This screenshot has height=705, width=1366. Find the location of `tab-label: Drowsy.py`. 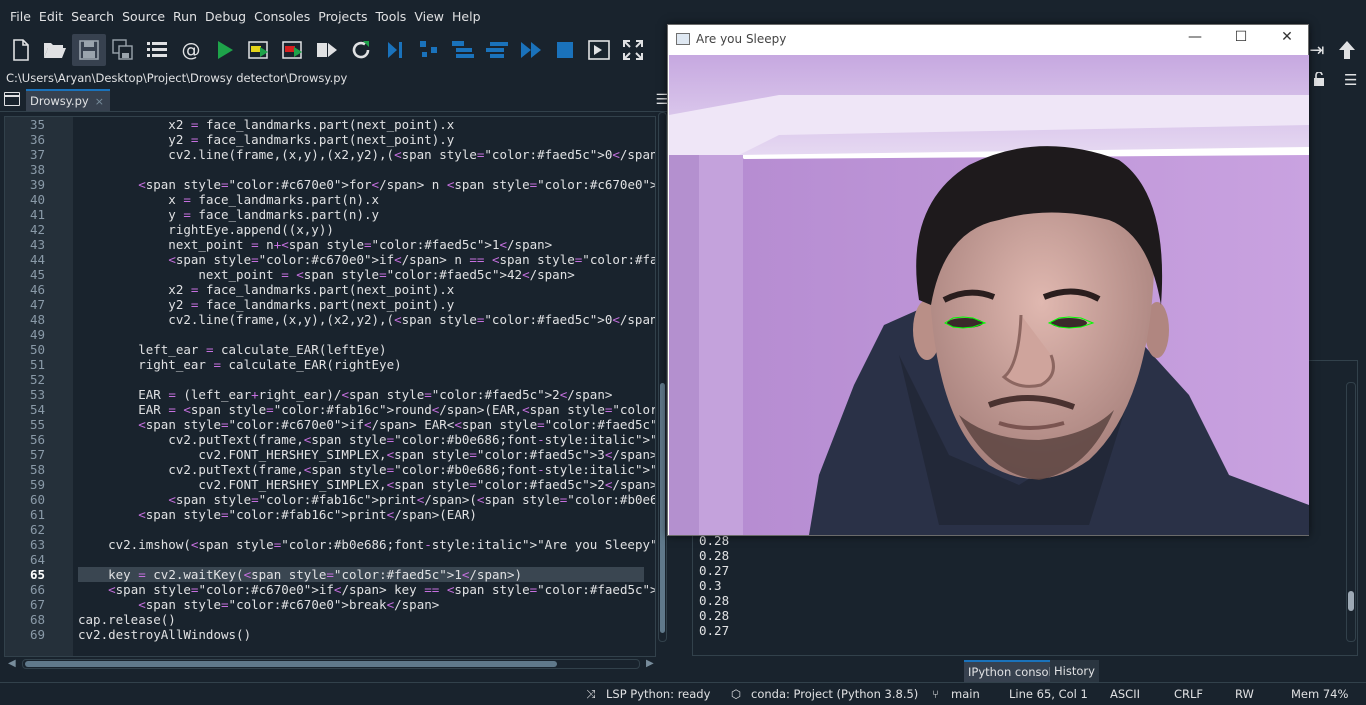

tab-label: Drowsy.py is located at coordinates (59, 101).